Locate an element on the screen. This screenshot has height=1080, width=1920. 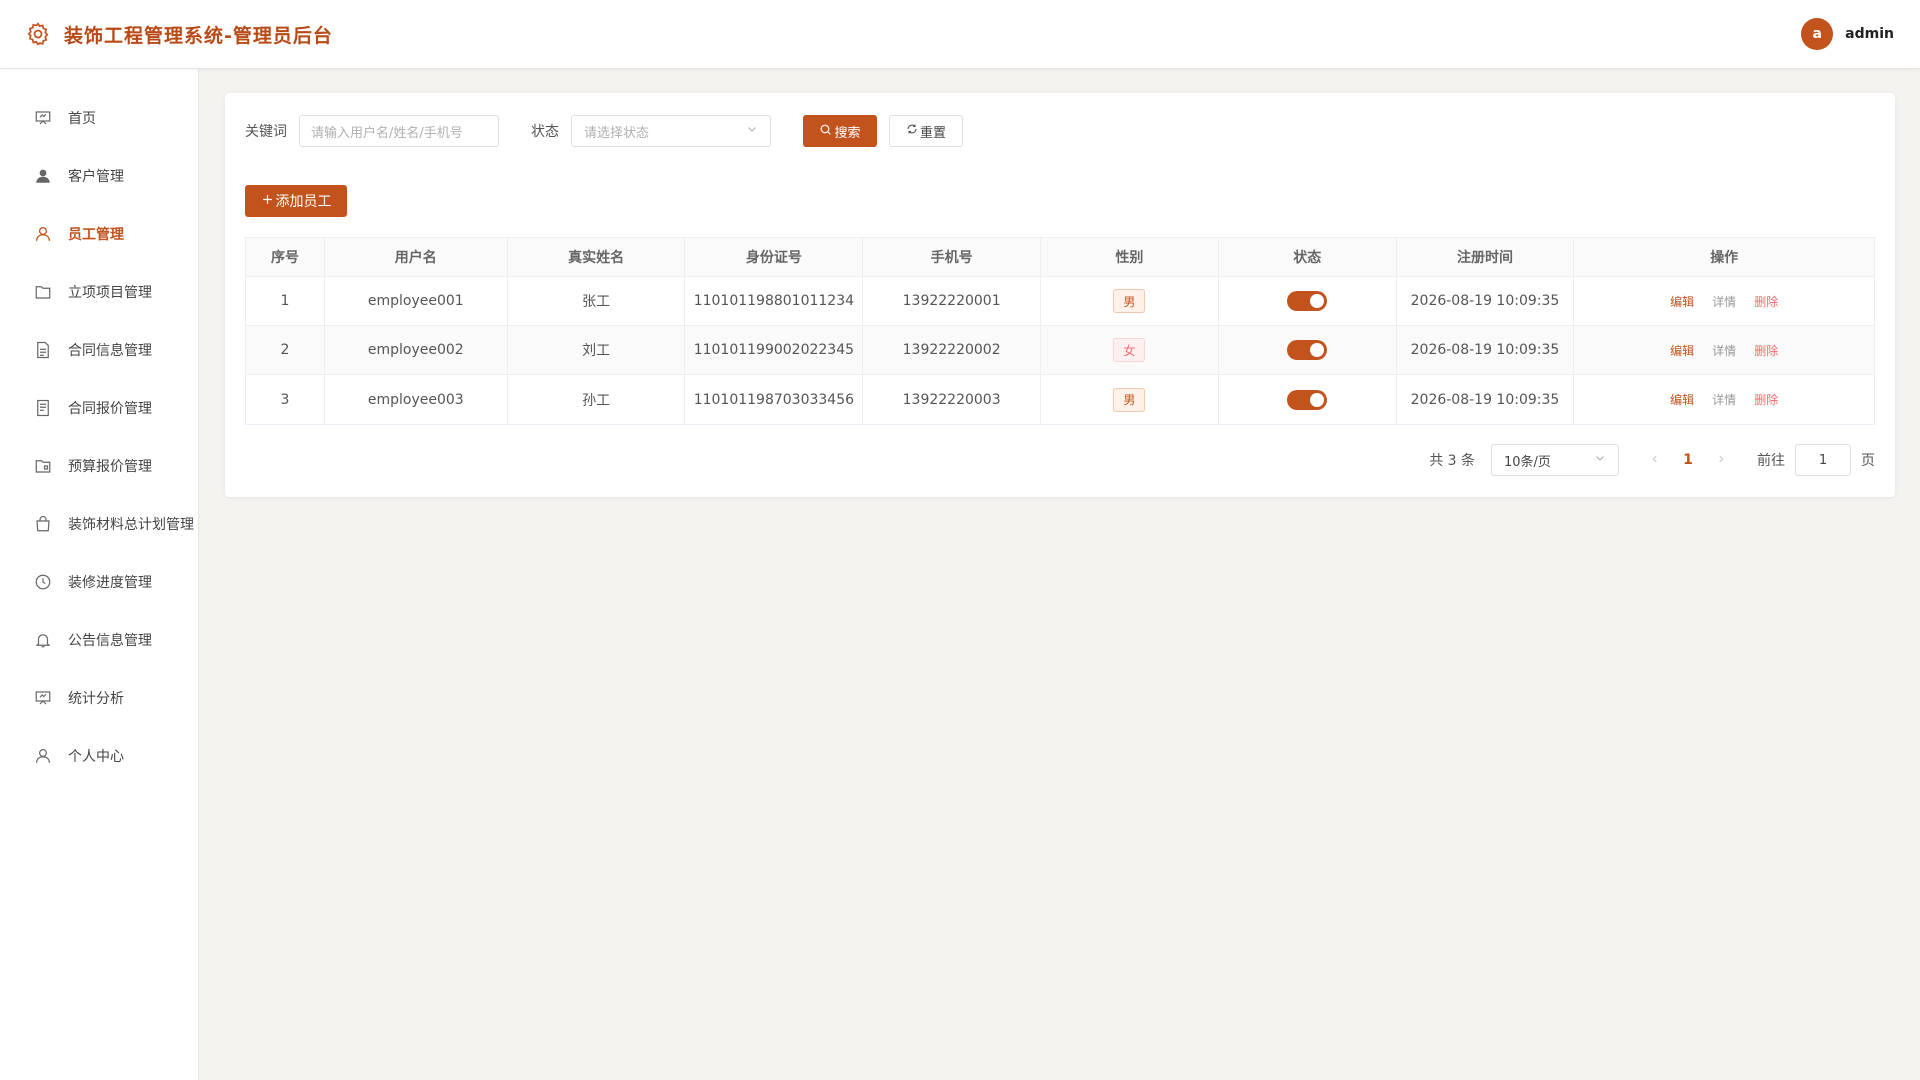
chevron-down-icon is located at coordinates (752, 131).